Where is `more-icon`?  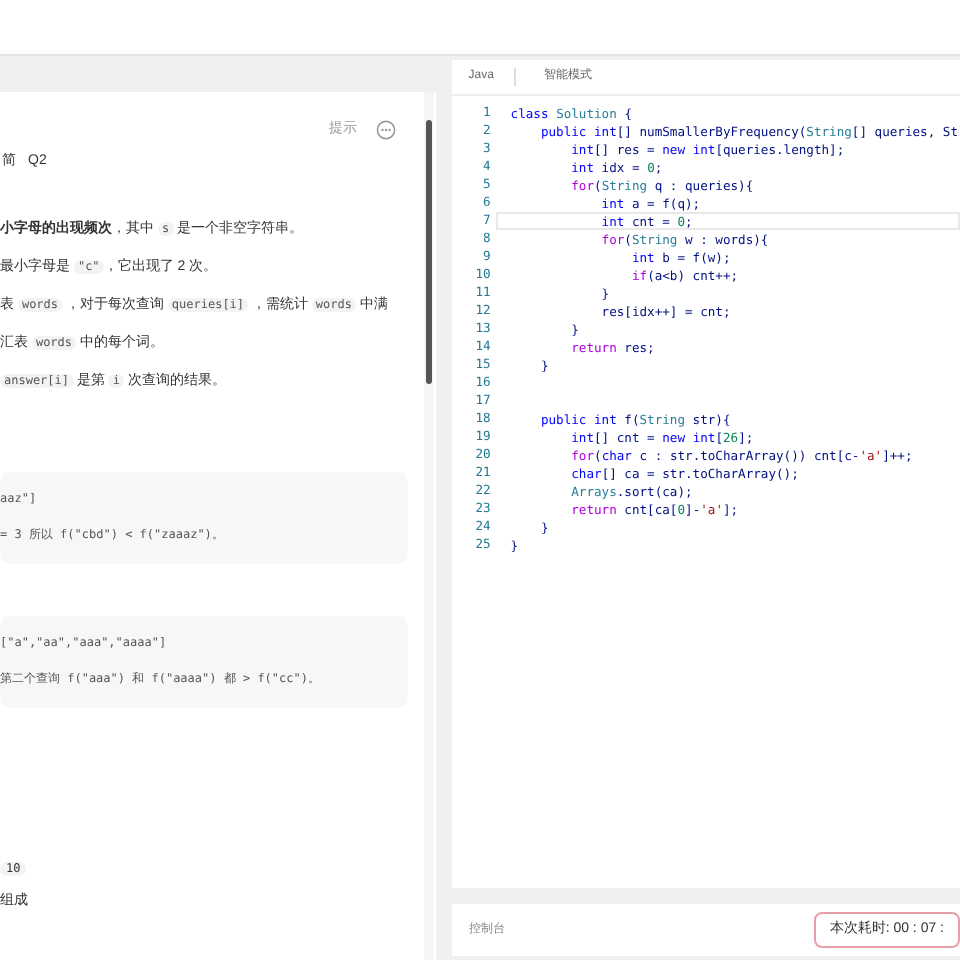
more-icon is located at coordinates (386, 130).